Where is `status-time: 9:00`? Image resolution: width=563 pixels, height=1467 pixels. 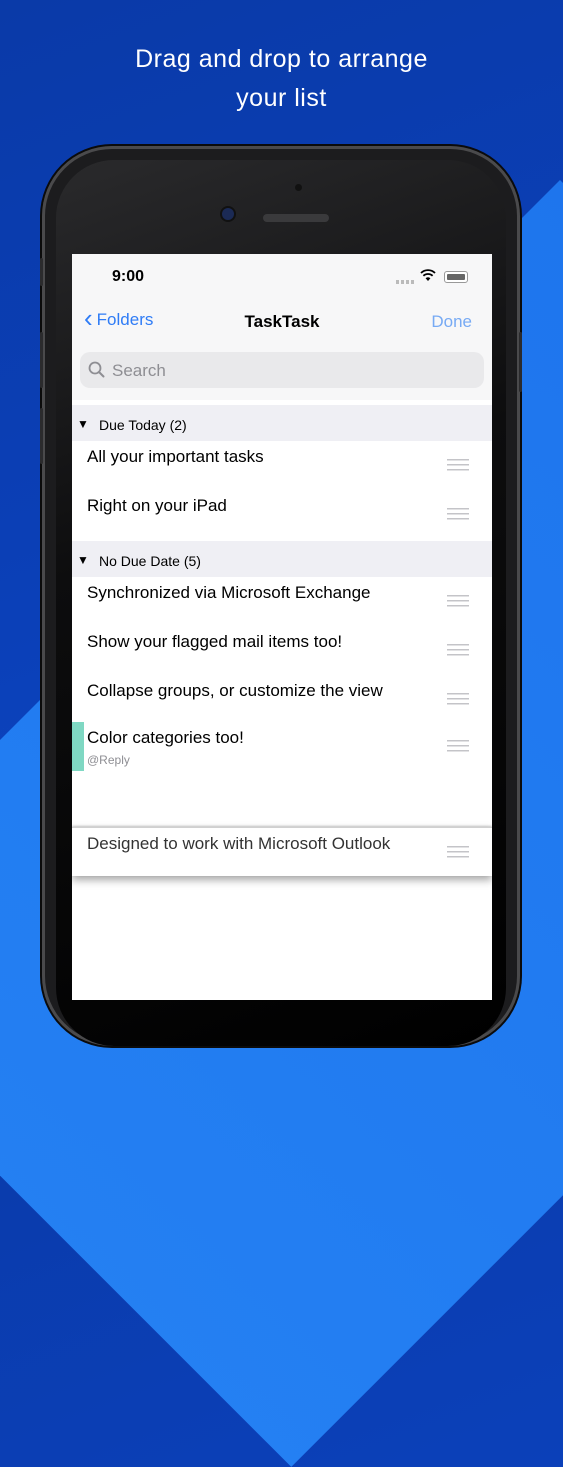 status-time: 9:00 is located at coordinates (128, 276).